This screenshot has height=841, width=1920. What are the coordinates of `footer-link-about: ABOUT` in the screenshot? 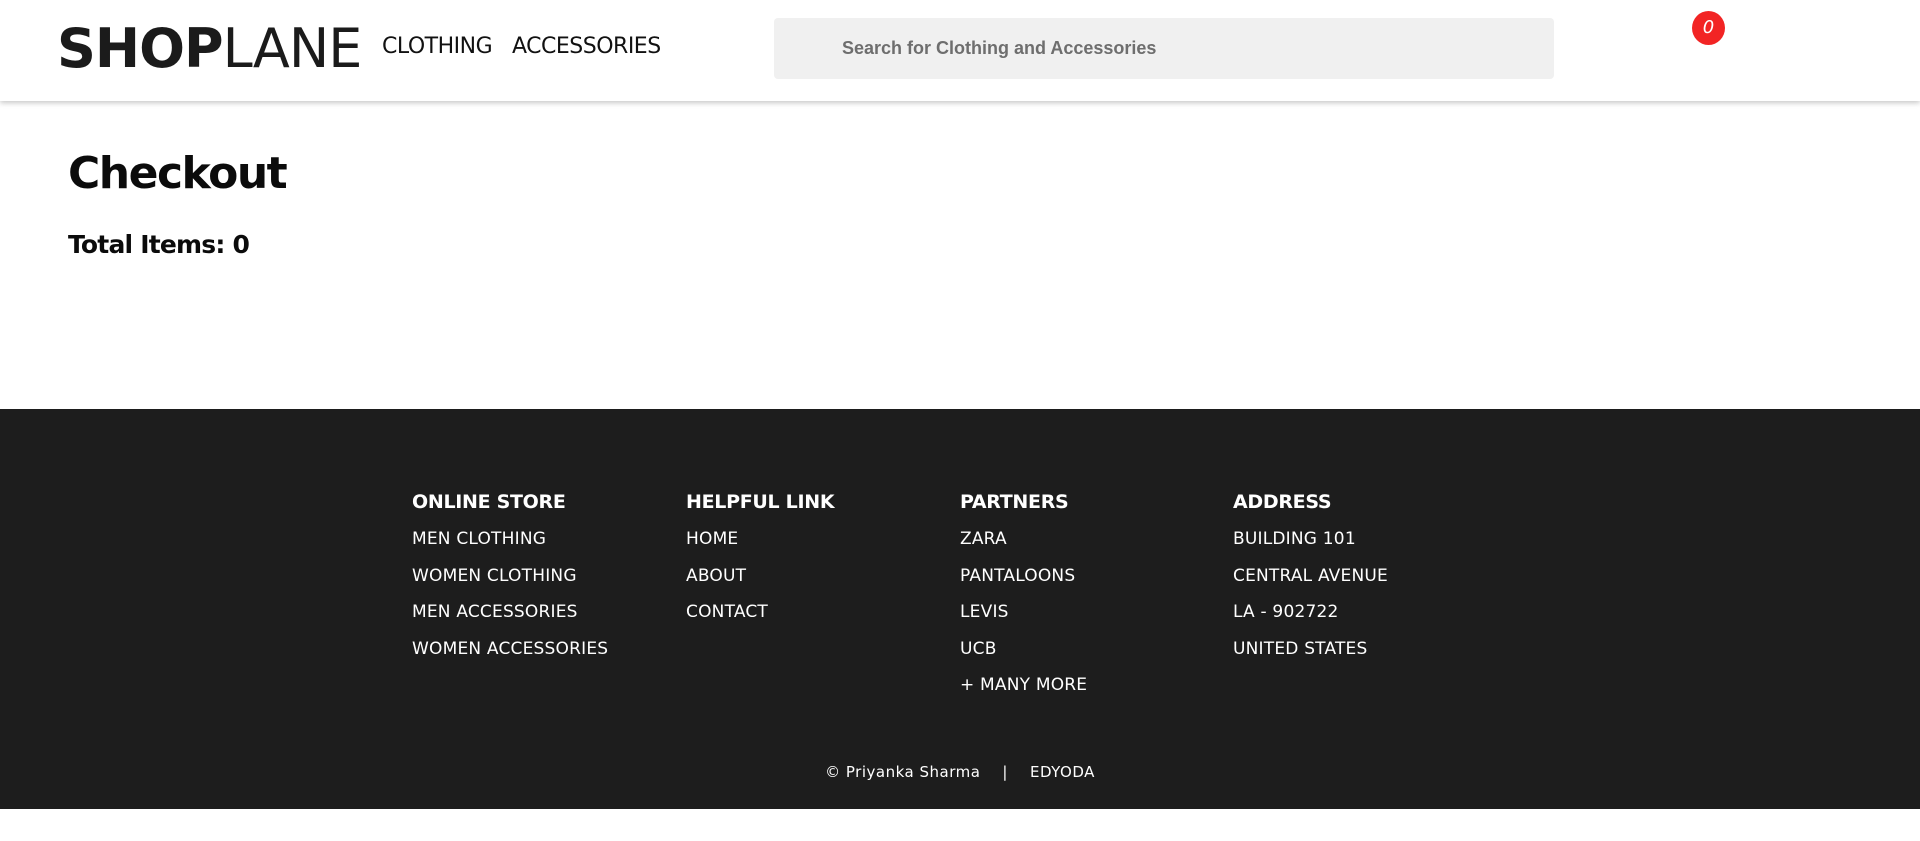 It's located at (716, 576).